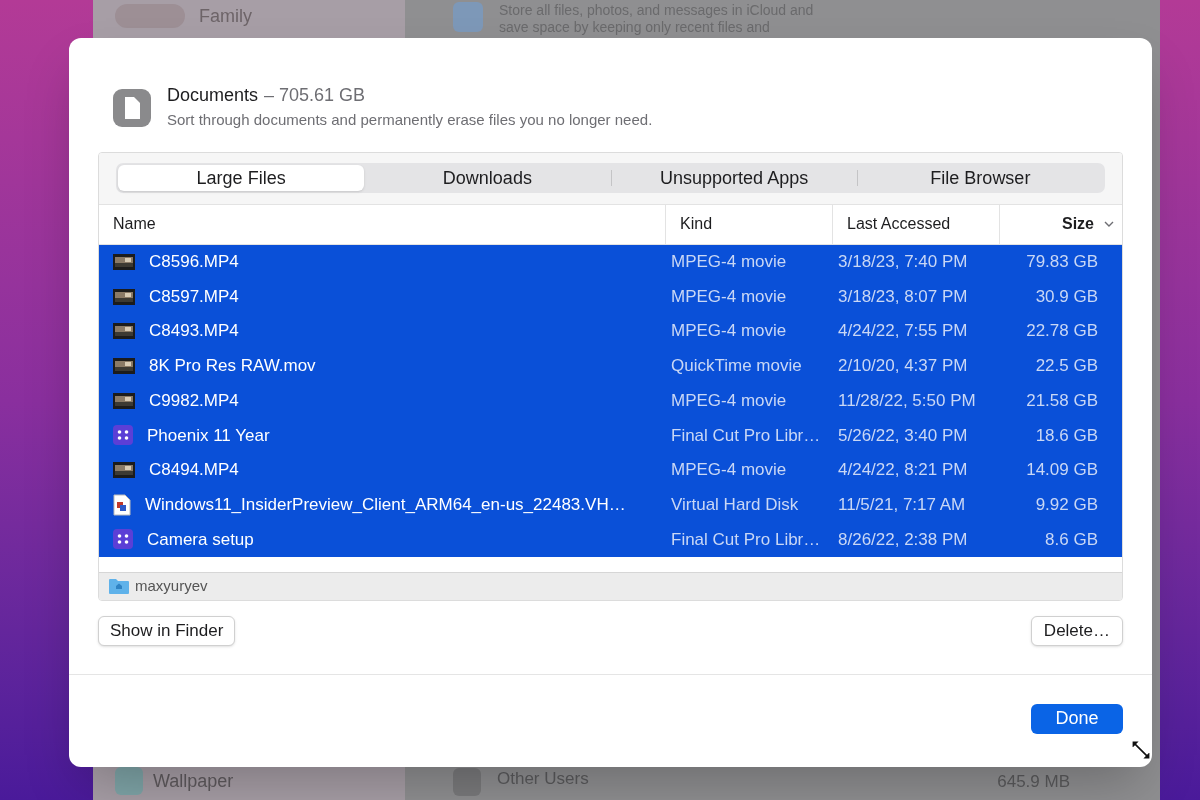  I want to click on file-name: Camera setup, so click(200, 539).